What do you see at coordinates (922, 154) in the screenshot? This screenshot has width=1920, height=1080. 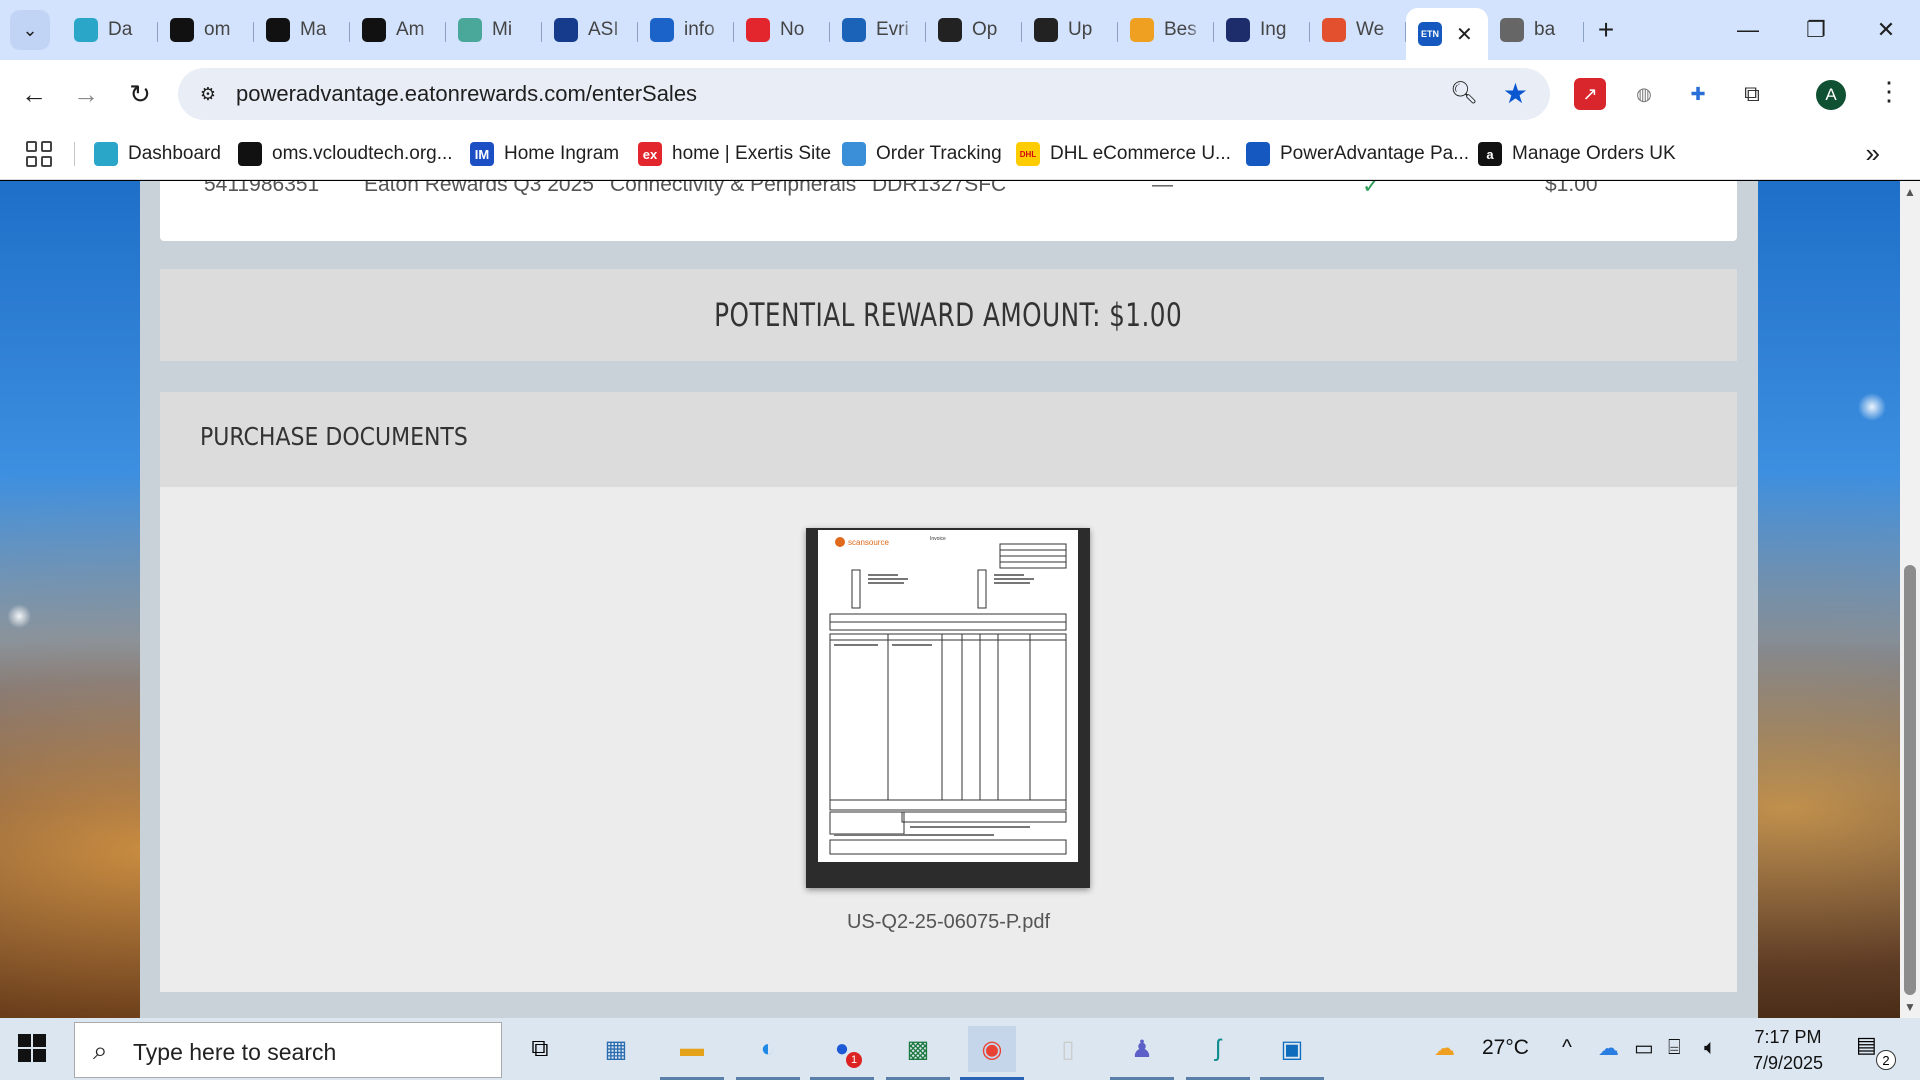 I see `bookmark-item: Order Tracking` at bounding box center [922, 154].